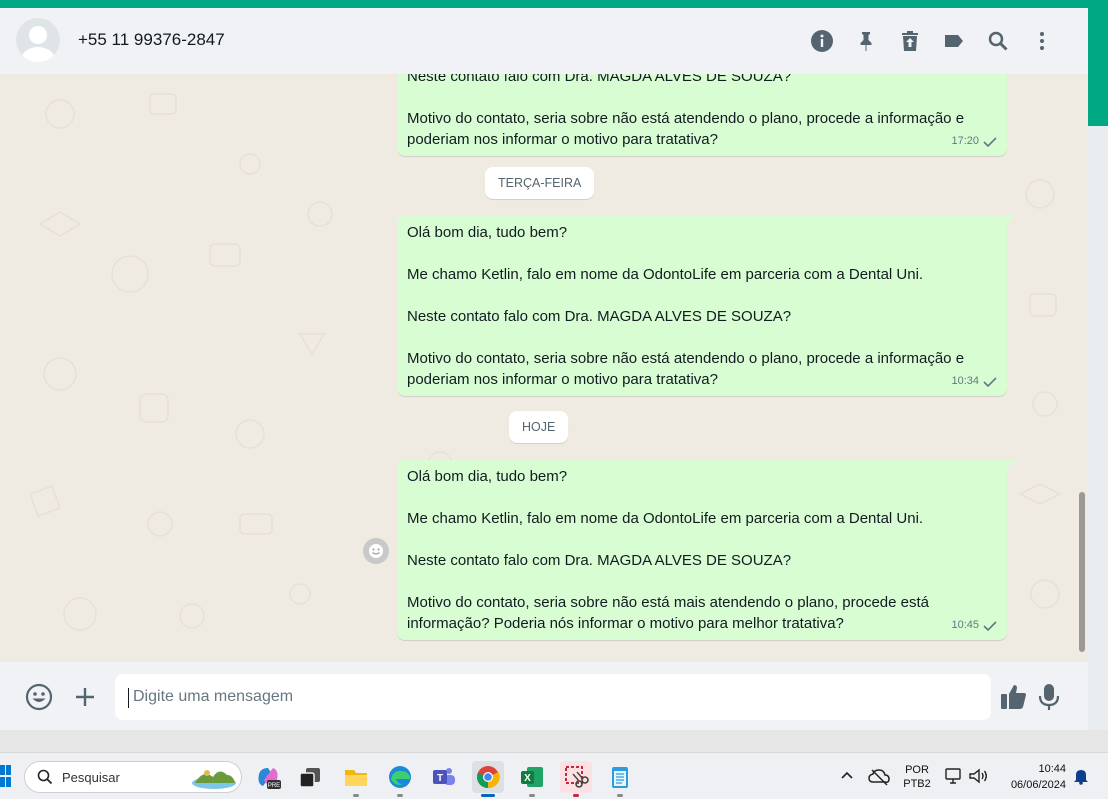 The height and width of the screenshot is (799, 1108). Describe the element at coordinates (553, 697) in the screenshot. I see `message-input` at that location.